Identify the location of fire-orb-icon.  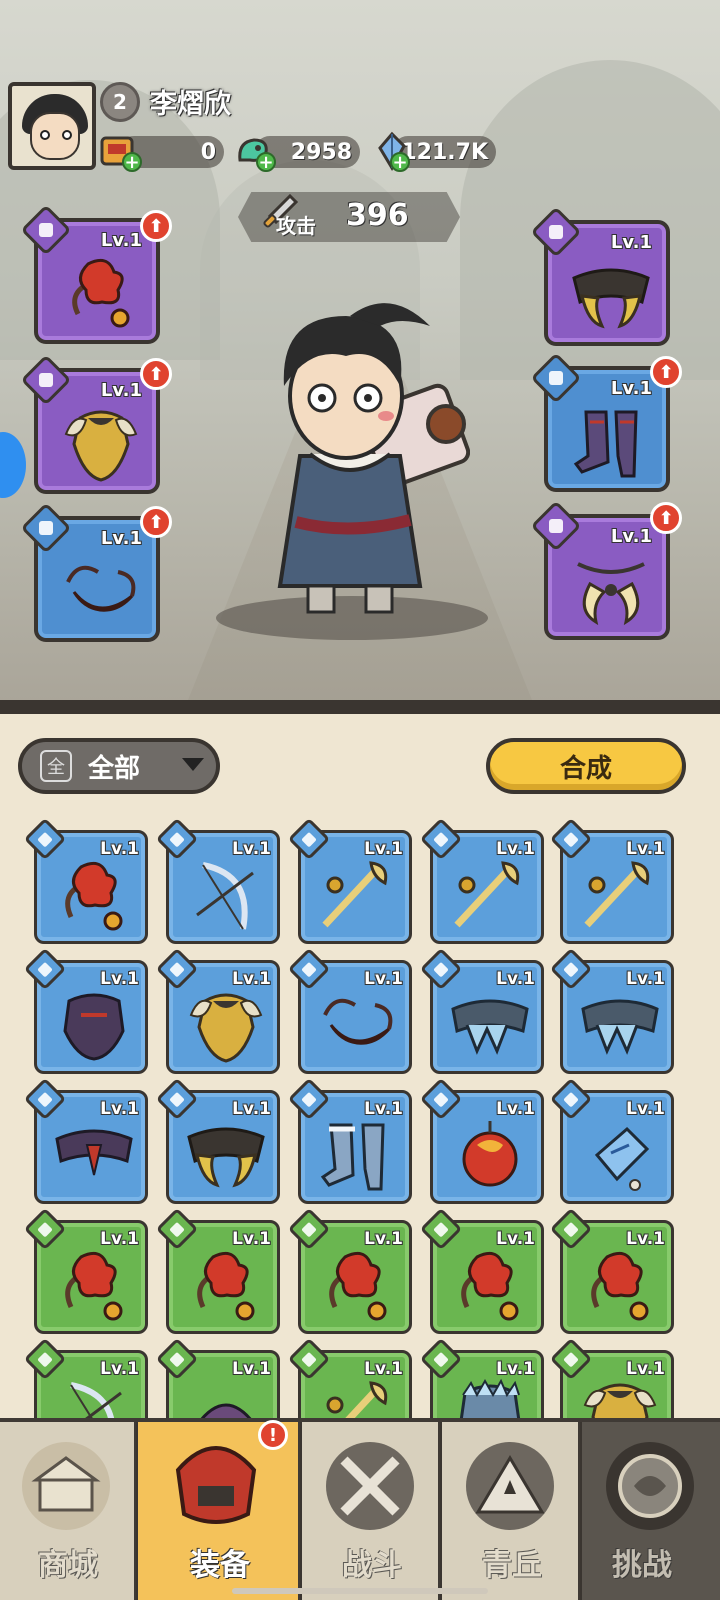
(490, 1154).